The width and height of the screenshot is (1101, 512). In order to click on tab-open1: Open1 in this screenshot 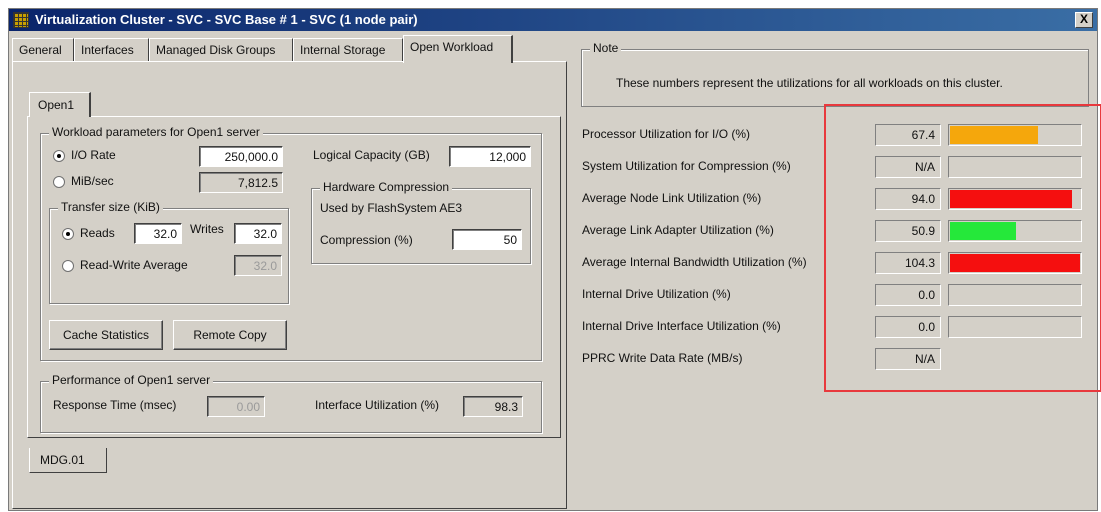, I will do `click(60, 104)`.